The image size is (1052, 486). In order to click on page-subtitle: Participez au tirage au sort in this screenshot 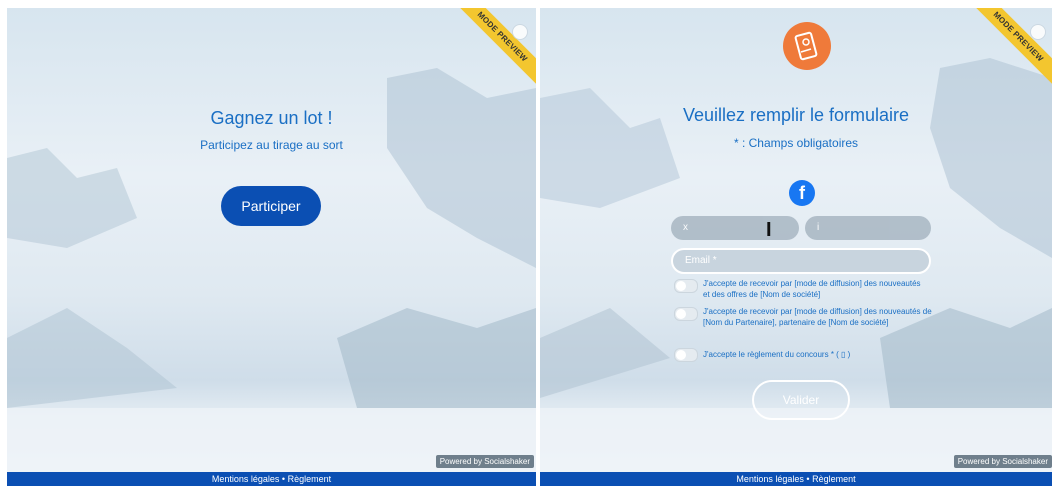, I will do `click(271, 145)`.